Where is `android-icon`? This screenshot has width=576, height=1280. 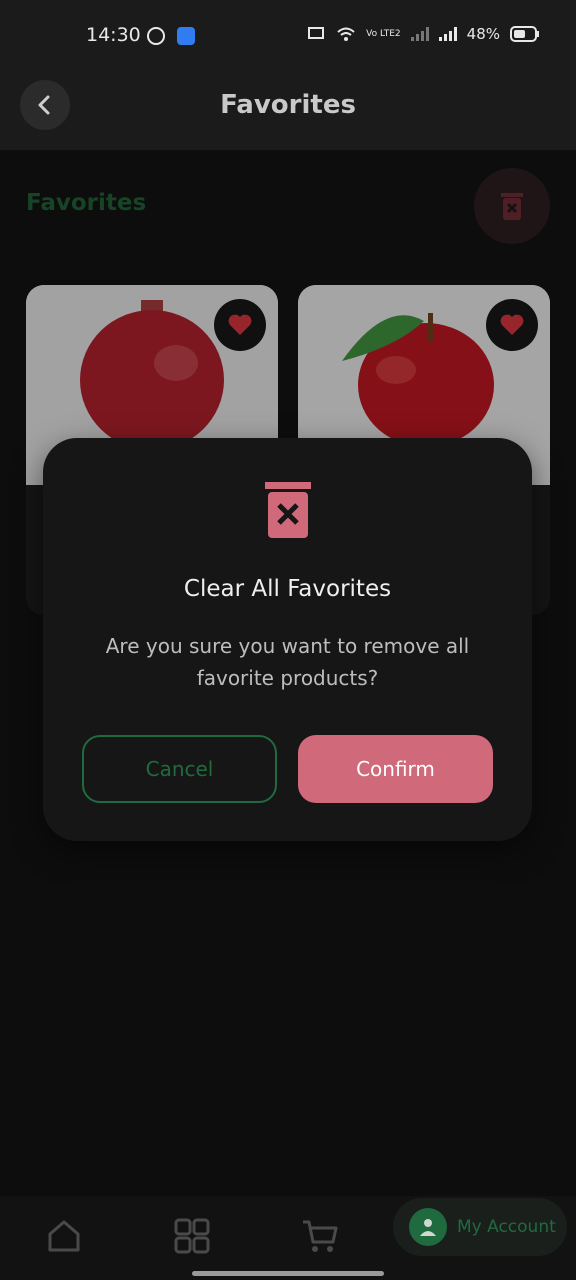
android-icon is located at coordinates (186, 36).